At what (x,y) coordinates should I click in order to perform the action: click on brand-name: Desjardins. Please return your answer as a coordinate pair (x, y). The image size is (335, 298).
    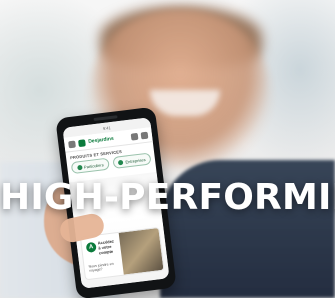
    Looking at the image, I should click on (101, 140).